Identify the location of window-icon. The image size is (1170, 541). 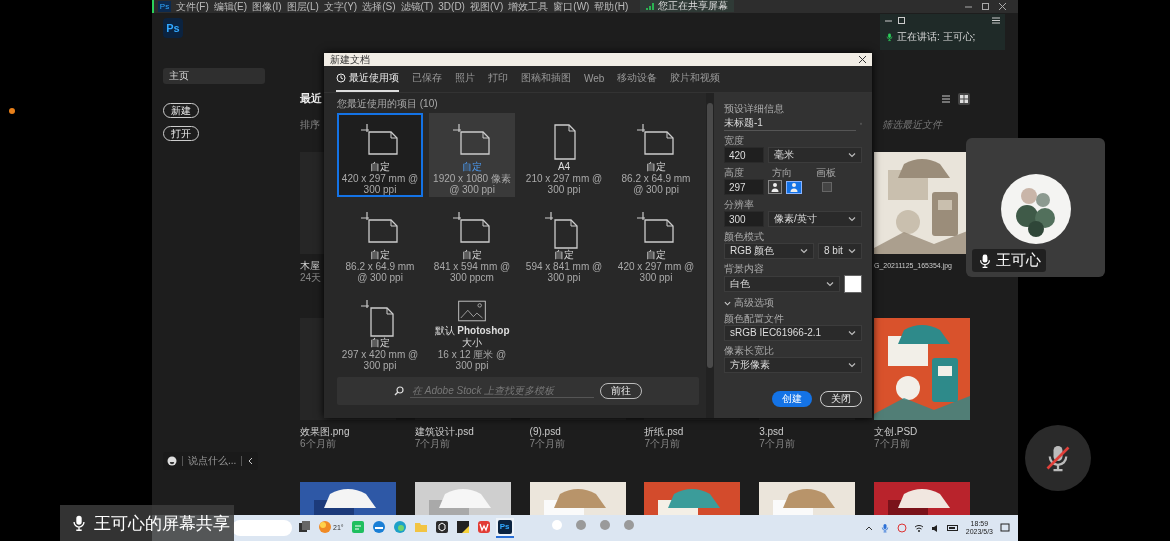
(901, 20).